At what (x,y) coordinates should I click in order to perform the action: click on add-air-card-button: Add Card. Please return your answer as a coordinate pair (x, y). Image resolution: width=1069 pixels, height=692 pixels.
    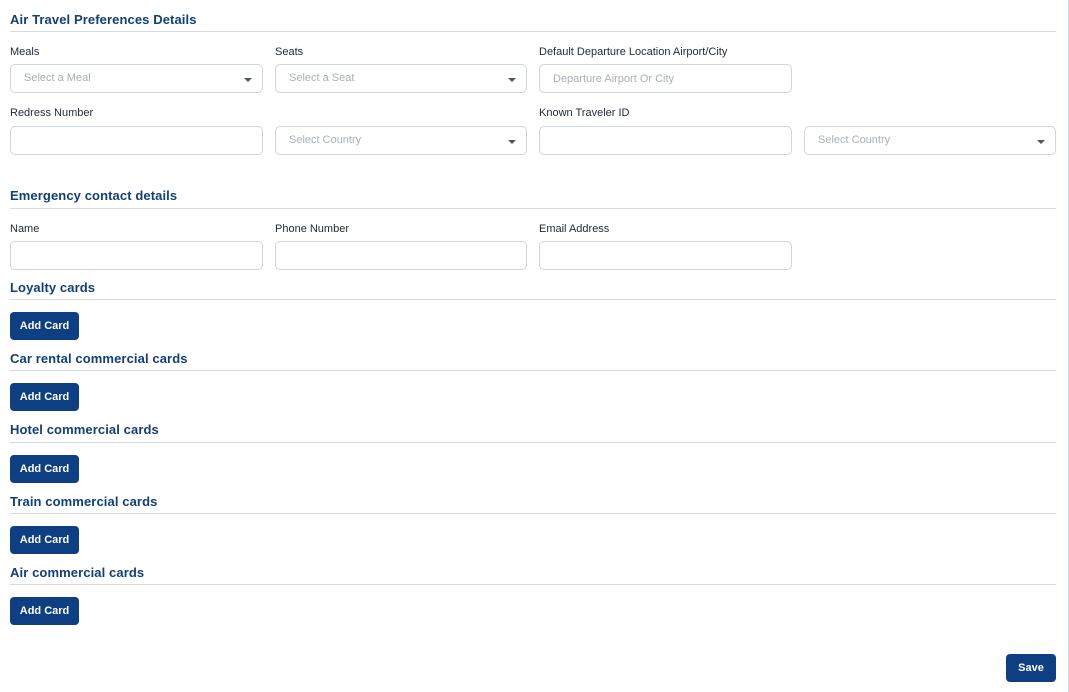
    Looking at the image, I should click on (44, 611).